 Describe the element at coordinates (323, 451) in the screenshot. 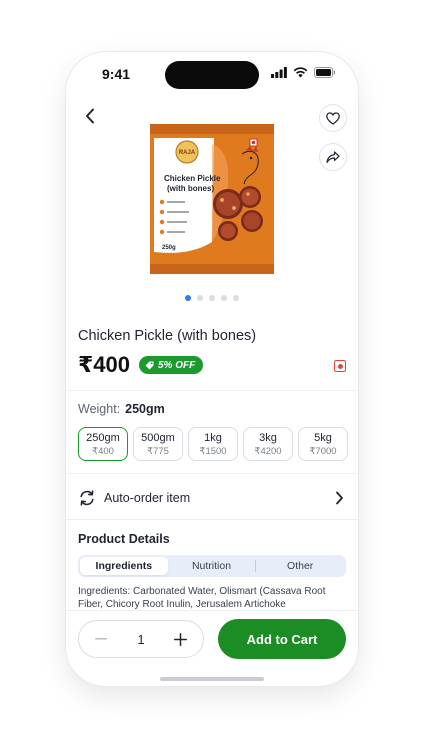

I see `size-price: ₹7000` at that location.